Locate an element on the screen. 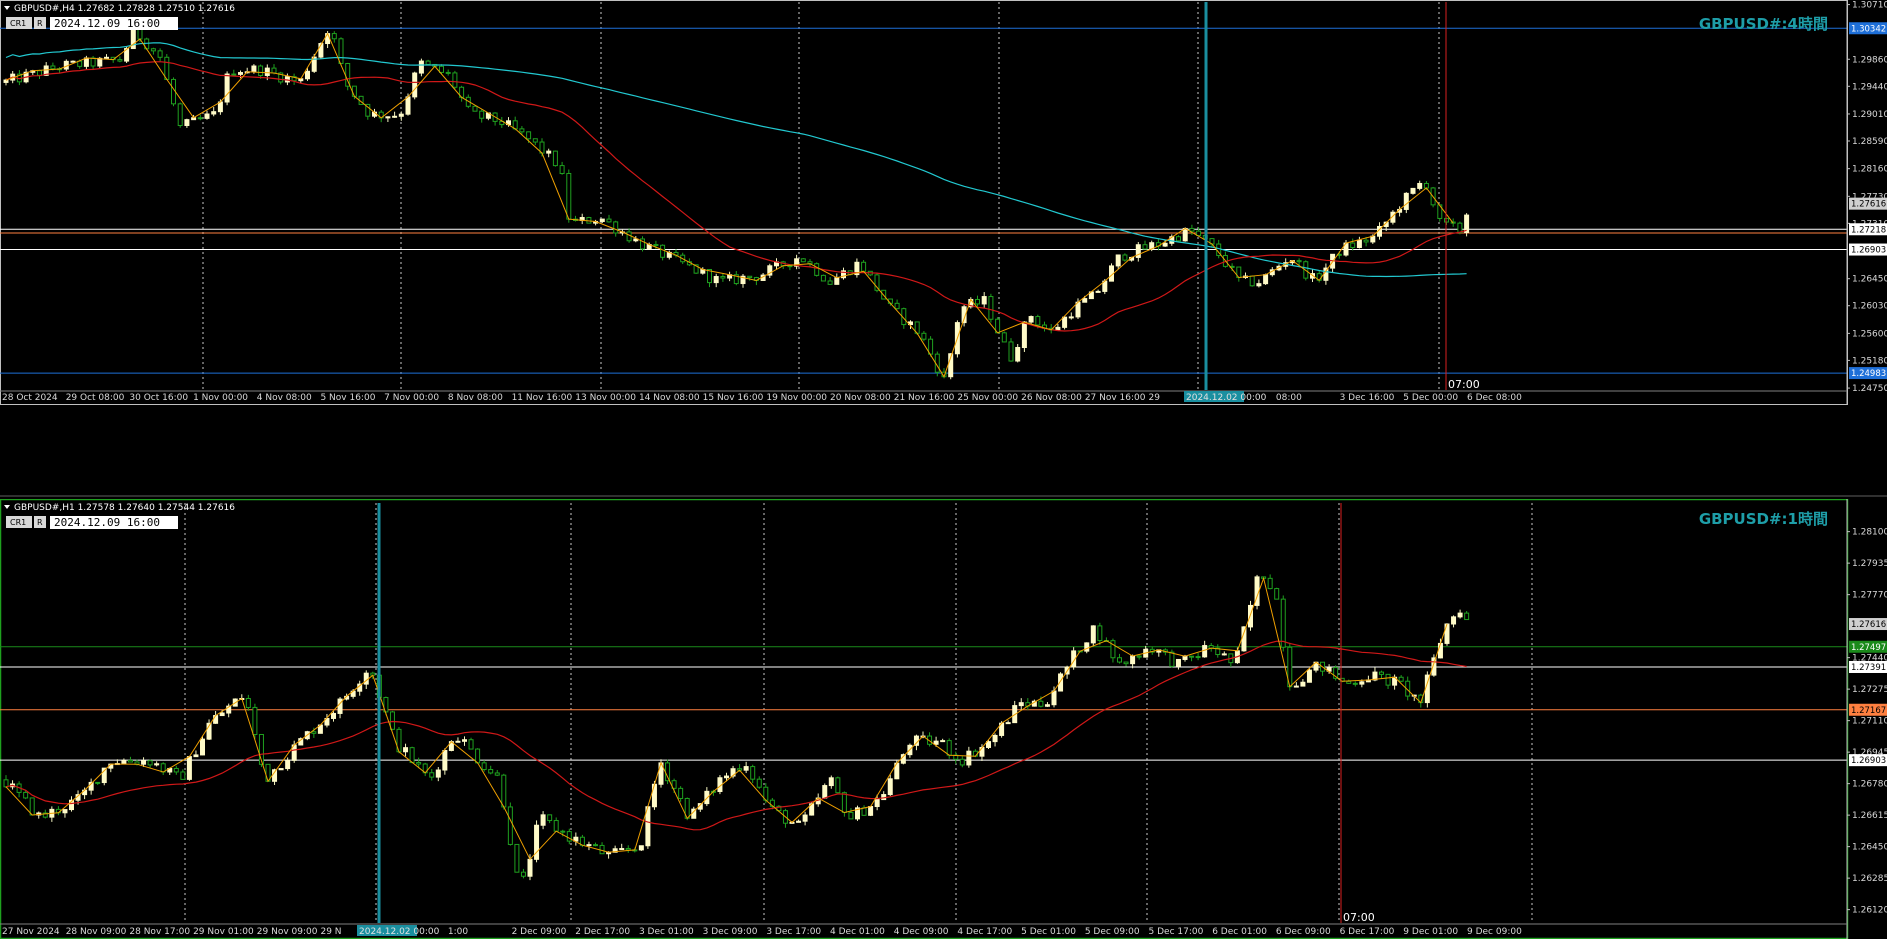 The width and height of the screenshot is (1887, 939). pane-gap is located at coordinates (943, 452).